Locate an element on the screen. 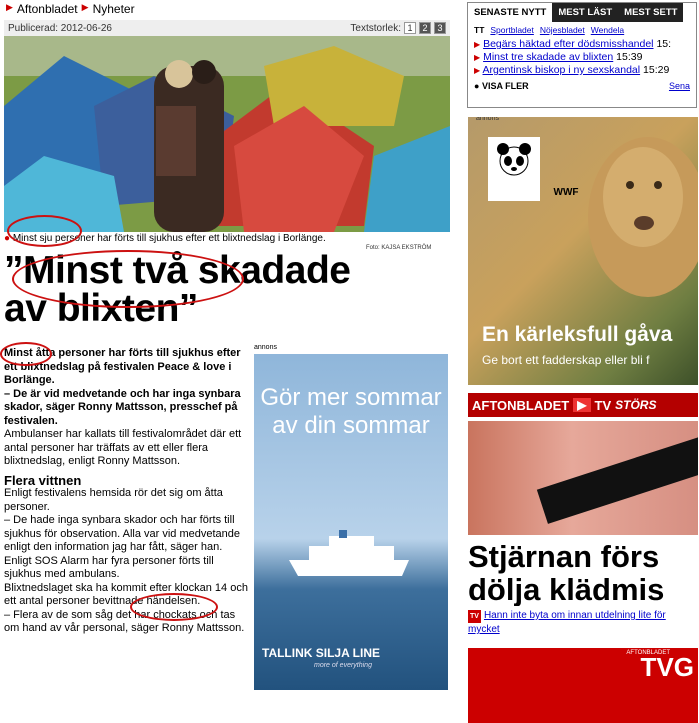 The image size is (699, 723). lion-image is located at coordinates (643, 217).